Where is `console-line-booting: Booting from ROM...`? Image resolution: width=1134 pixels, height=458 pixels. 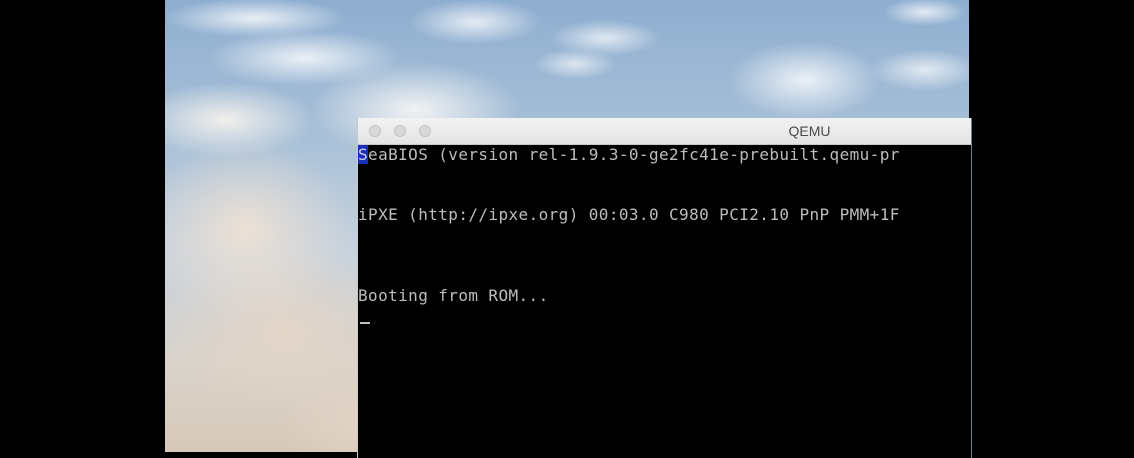
console-line-booting: Booting from ROM... is located at coordinates (453, 295).